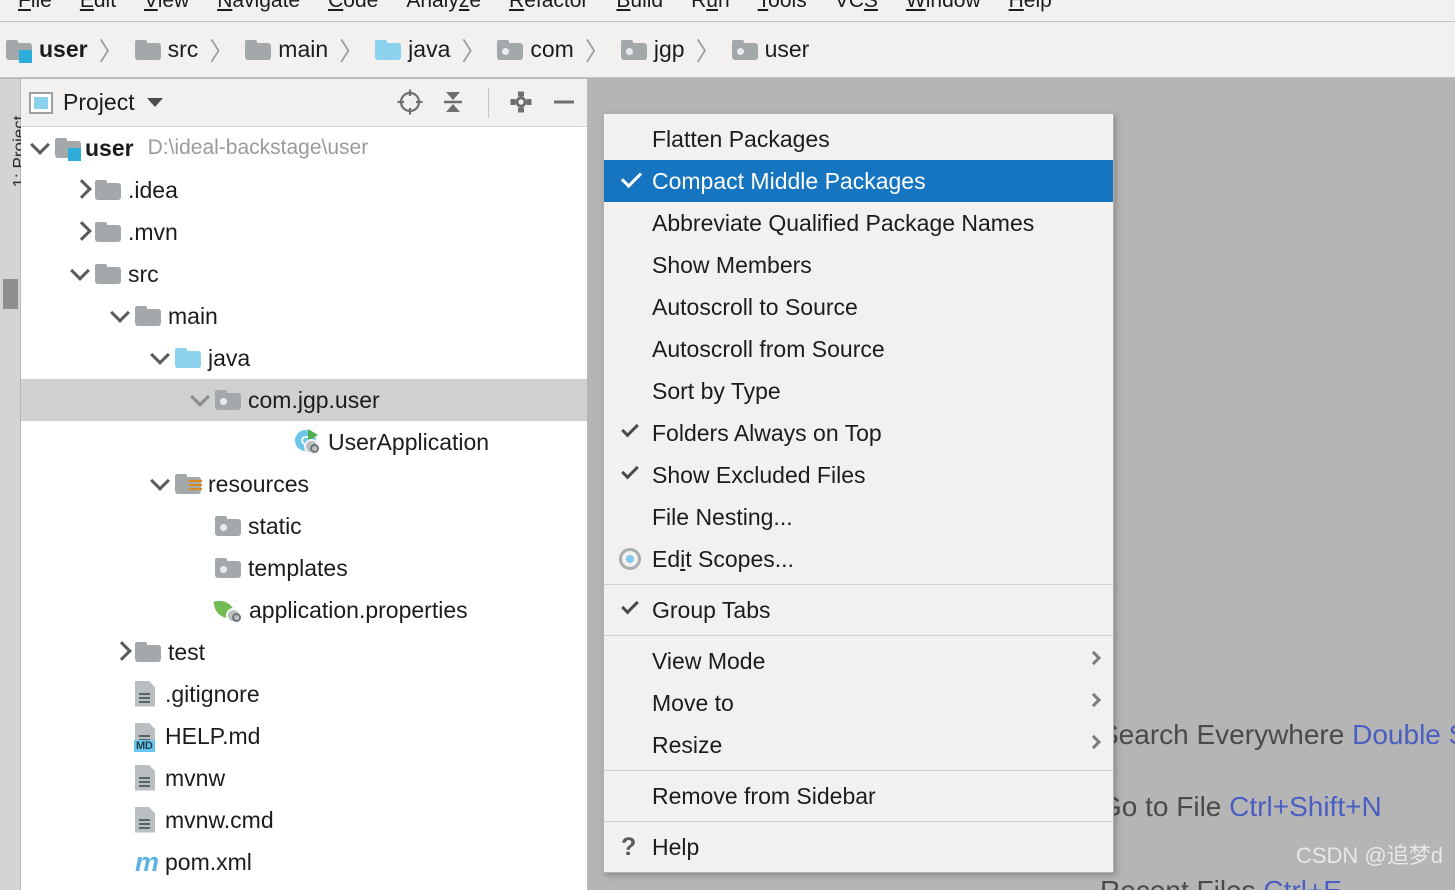  Describe the element at coordinates (304, 358) in the screenshot. I see `tree-row: java` at that location.